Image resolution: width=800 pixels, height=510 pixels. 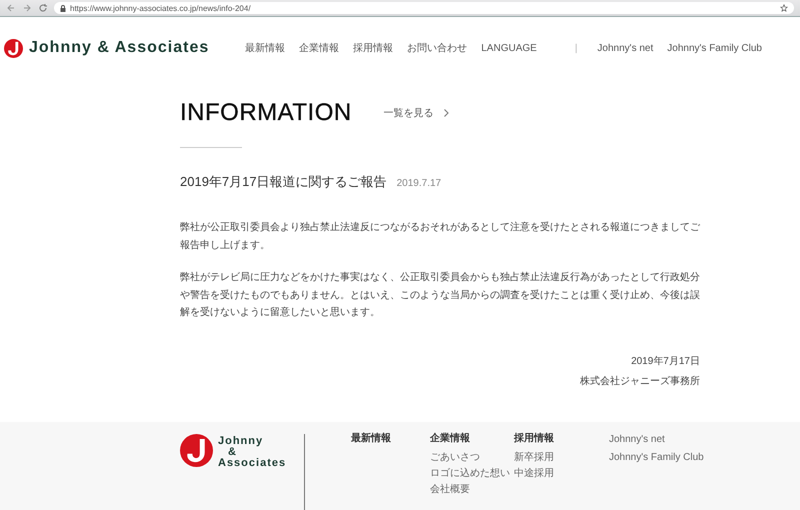 I want to click on signature-company: 株式会社ジャニーズ事務所, so click(x=640, y=381).